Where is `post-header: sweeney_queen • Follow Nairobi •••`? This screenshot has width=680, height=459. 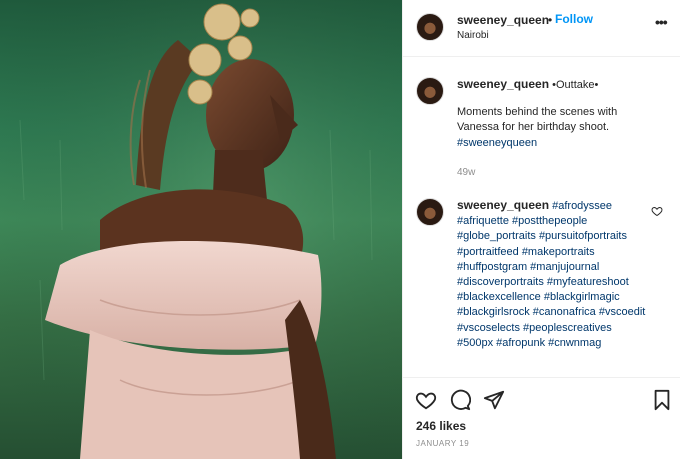
post-header: sweeney_queen • Follow Nairobi ••• is located at coordinates (541, 28).